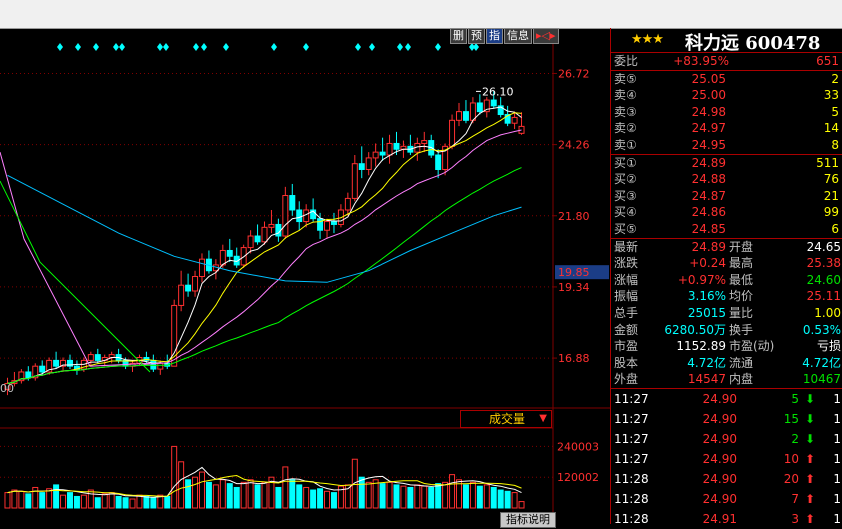 This screenshot has width=842, height=529. Describe the element at coordinates (835, 111) in the screenshot. I see `level-qty: 5` at that location.